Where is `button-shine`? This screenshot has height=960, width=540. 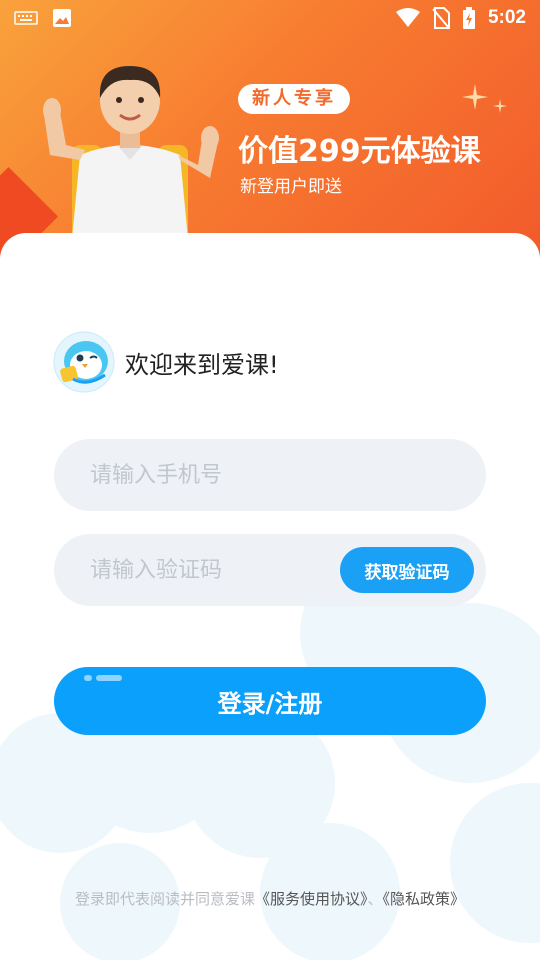
button-shine is located at coordinates (104, 678).